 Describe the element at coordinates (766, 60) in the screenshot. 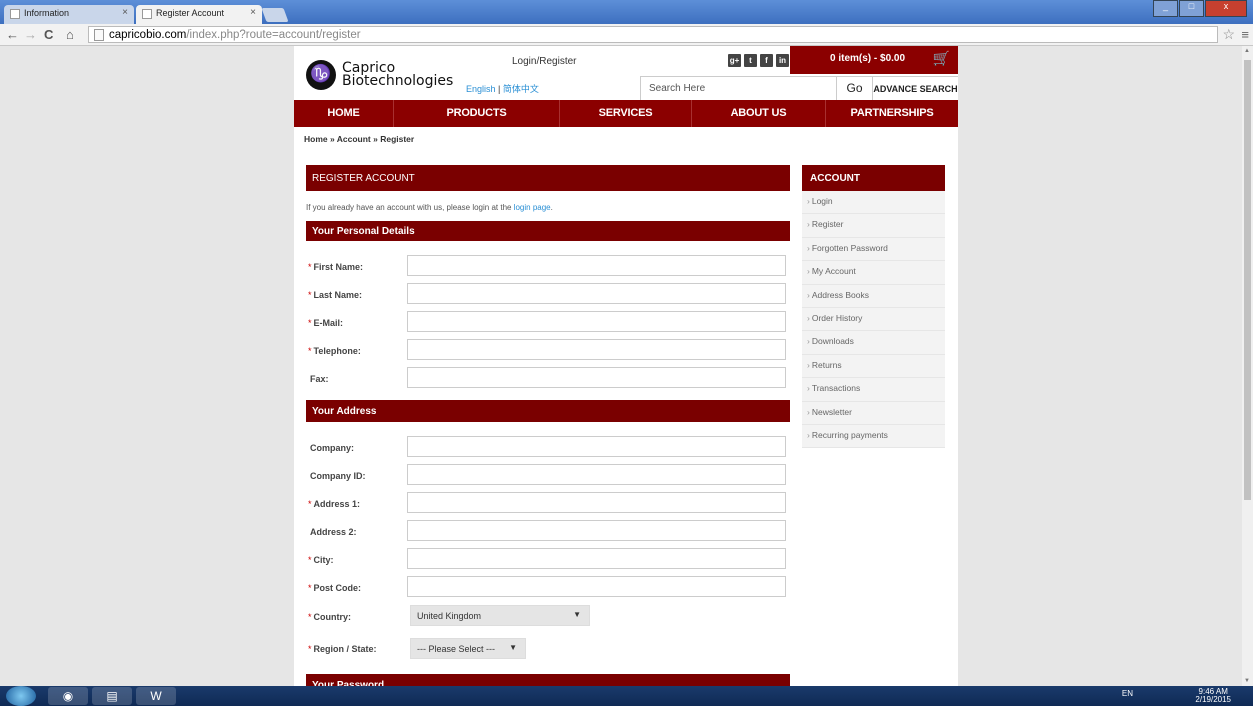

I see `facebook-icon: f` at that location.